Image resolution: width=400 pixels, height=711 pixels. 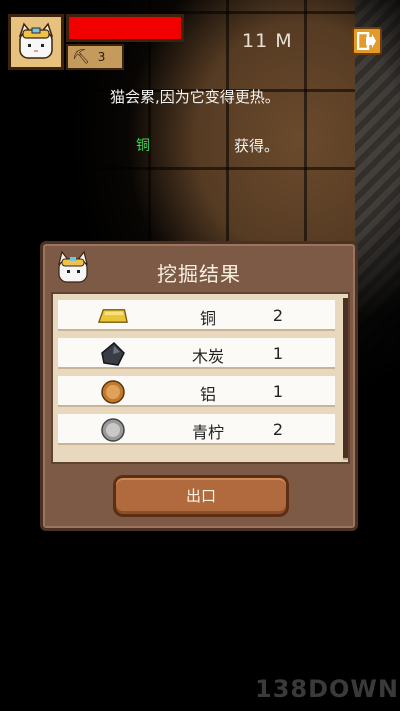 I want to click on depth-readout: 11 M, so click(x=267, y=41).